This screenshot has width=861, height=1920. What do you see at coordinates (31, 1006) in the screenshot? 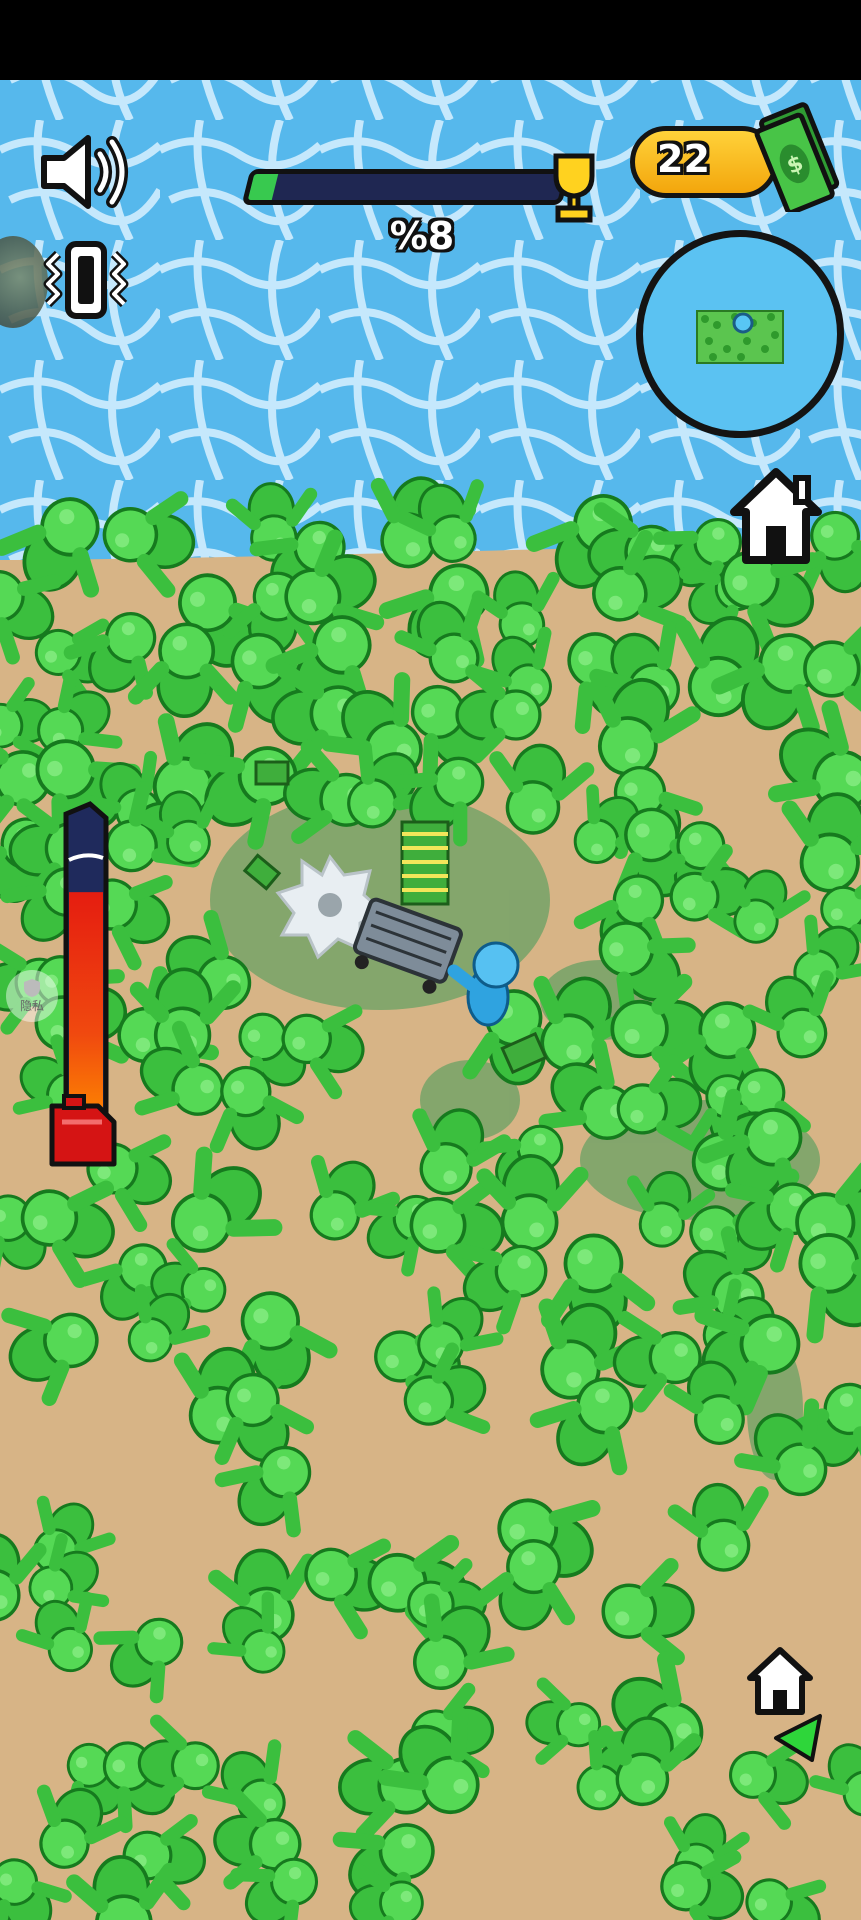
I see `privacy-label: 隐私` at bounding box center [31, 1006].